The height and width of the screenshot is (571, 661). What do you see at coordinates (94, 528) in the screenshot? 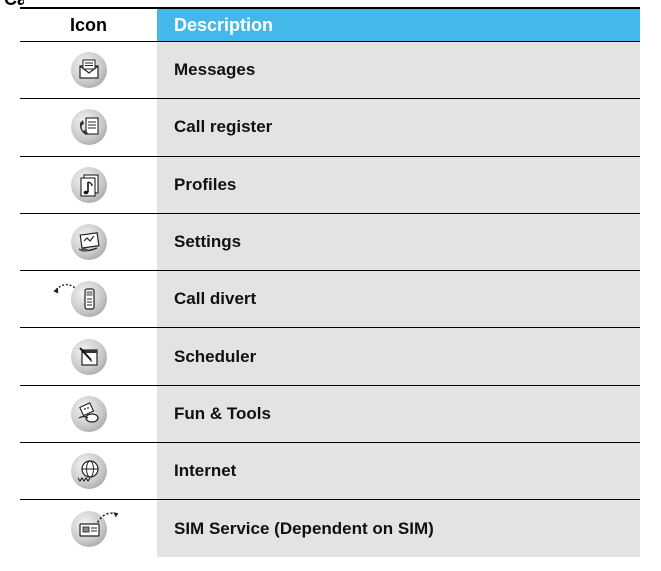
I see `sim-card-icon` at bounding box center [94, 528].